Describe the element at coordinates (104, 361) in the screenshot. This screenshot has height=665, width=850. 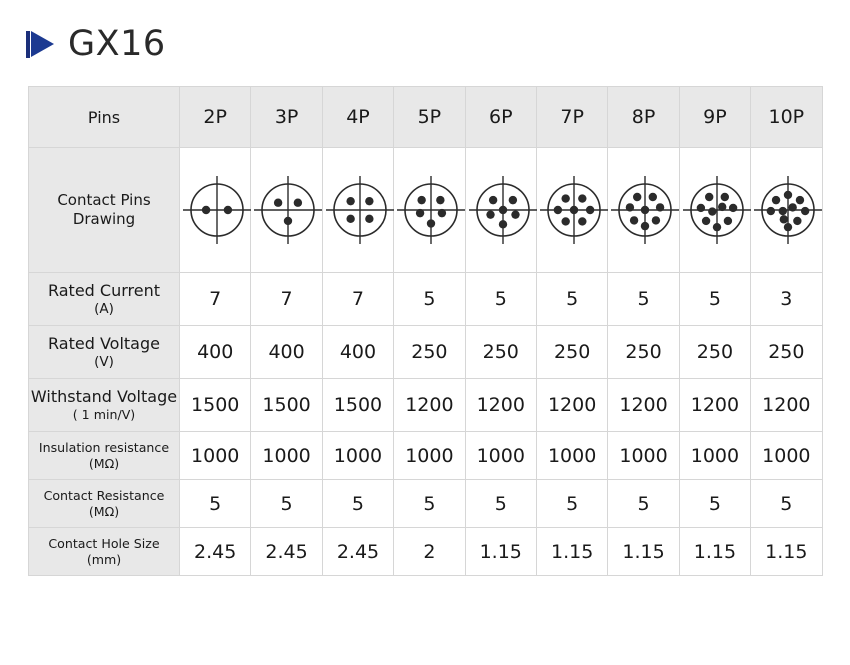
I see `row-label-unit: (V)` at that location.